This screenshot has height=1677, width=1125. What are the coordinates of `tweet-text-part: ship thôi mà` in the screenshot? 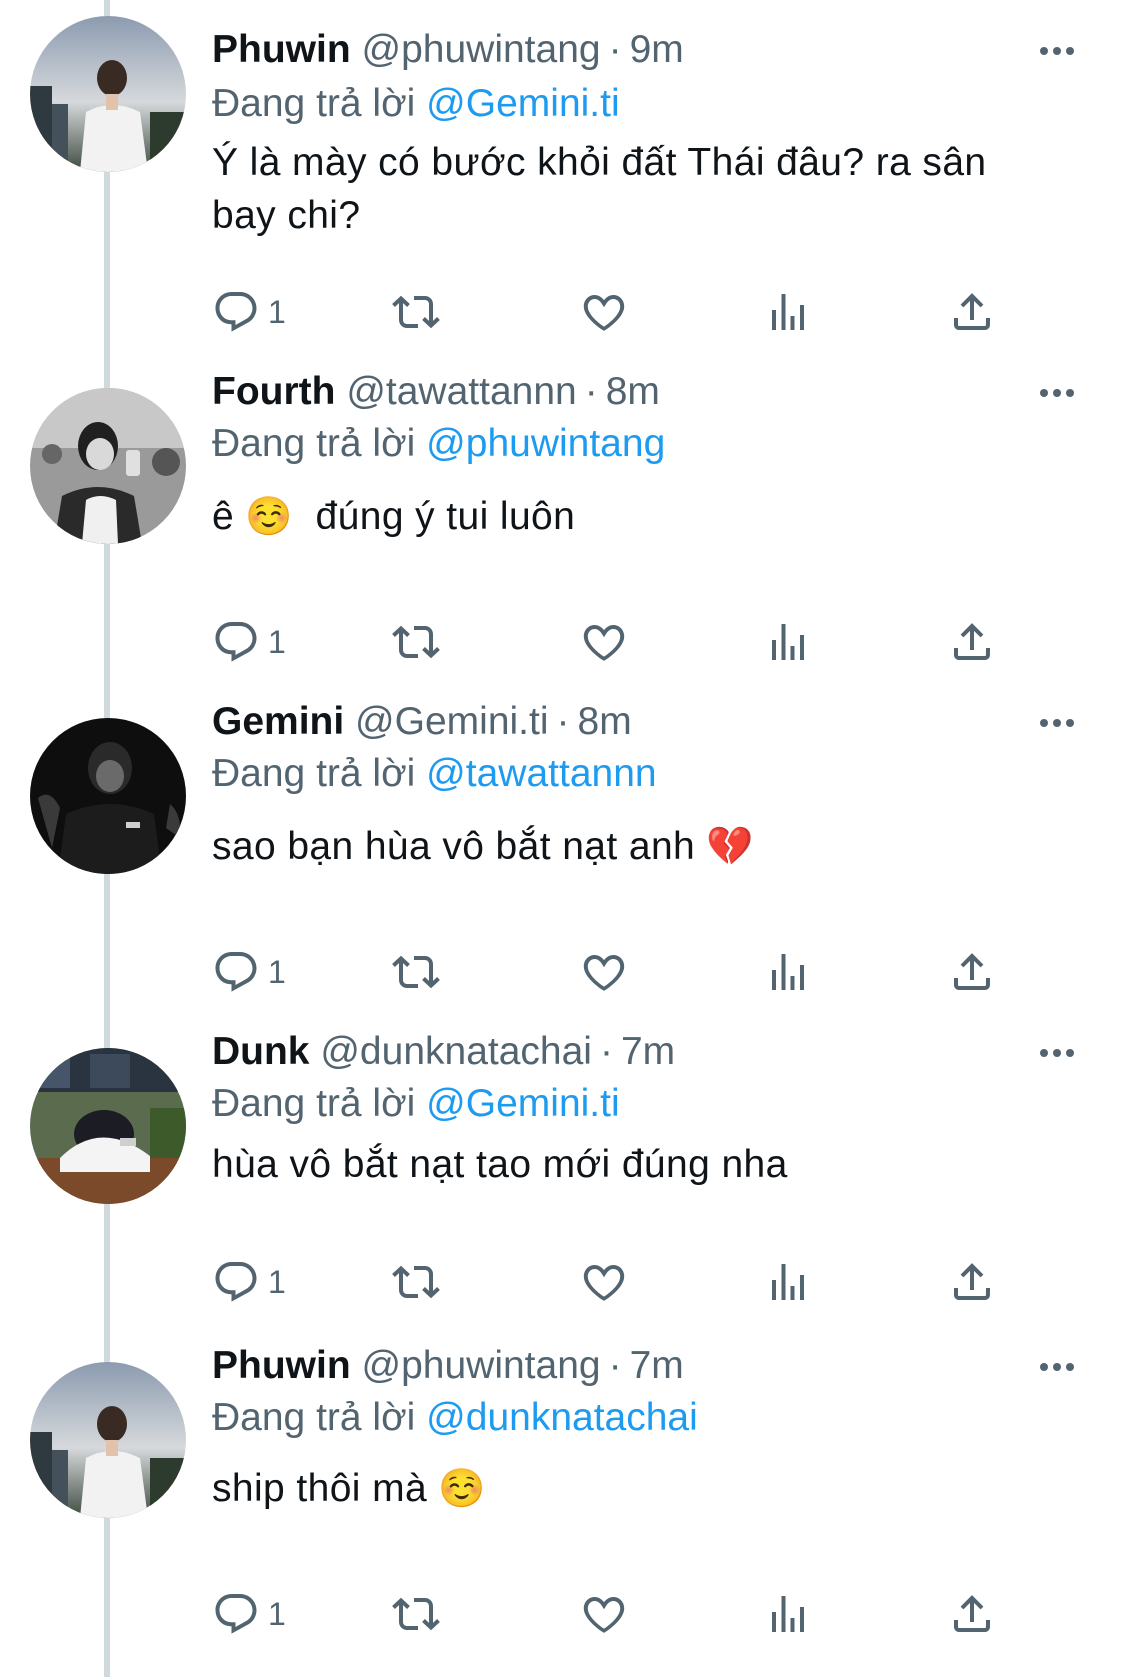 It's located at (320, 1488).